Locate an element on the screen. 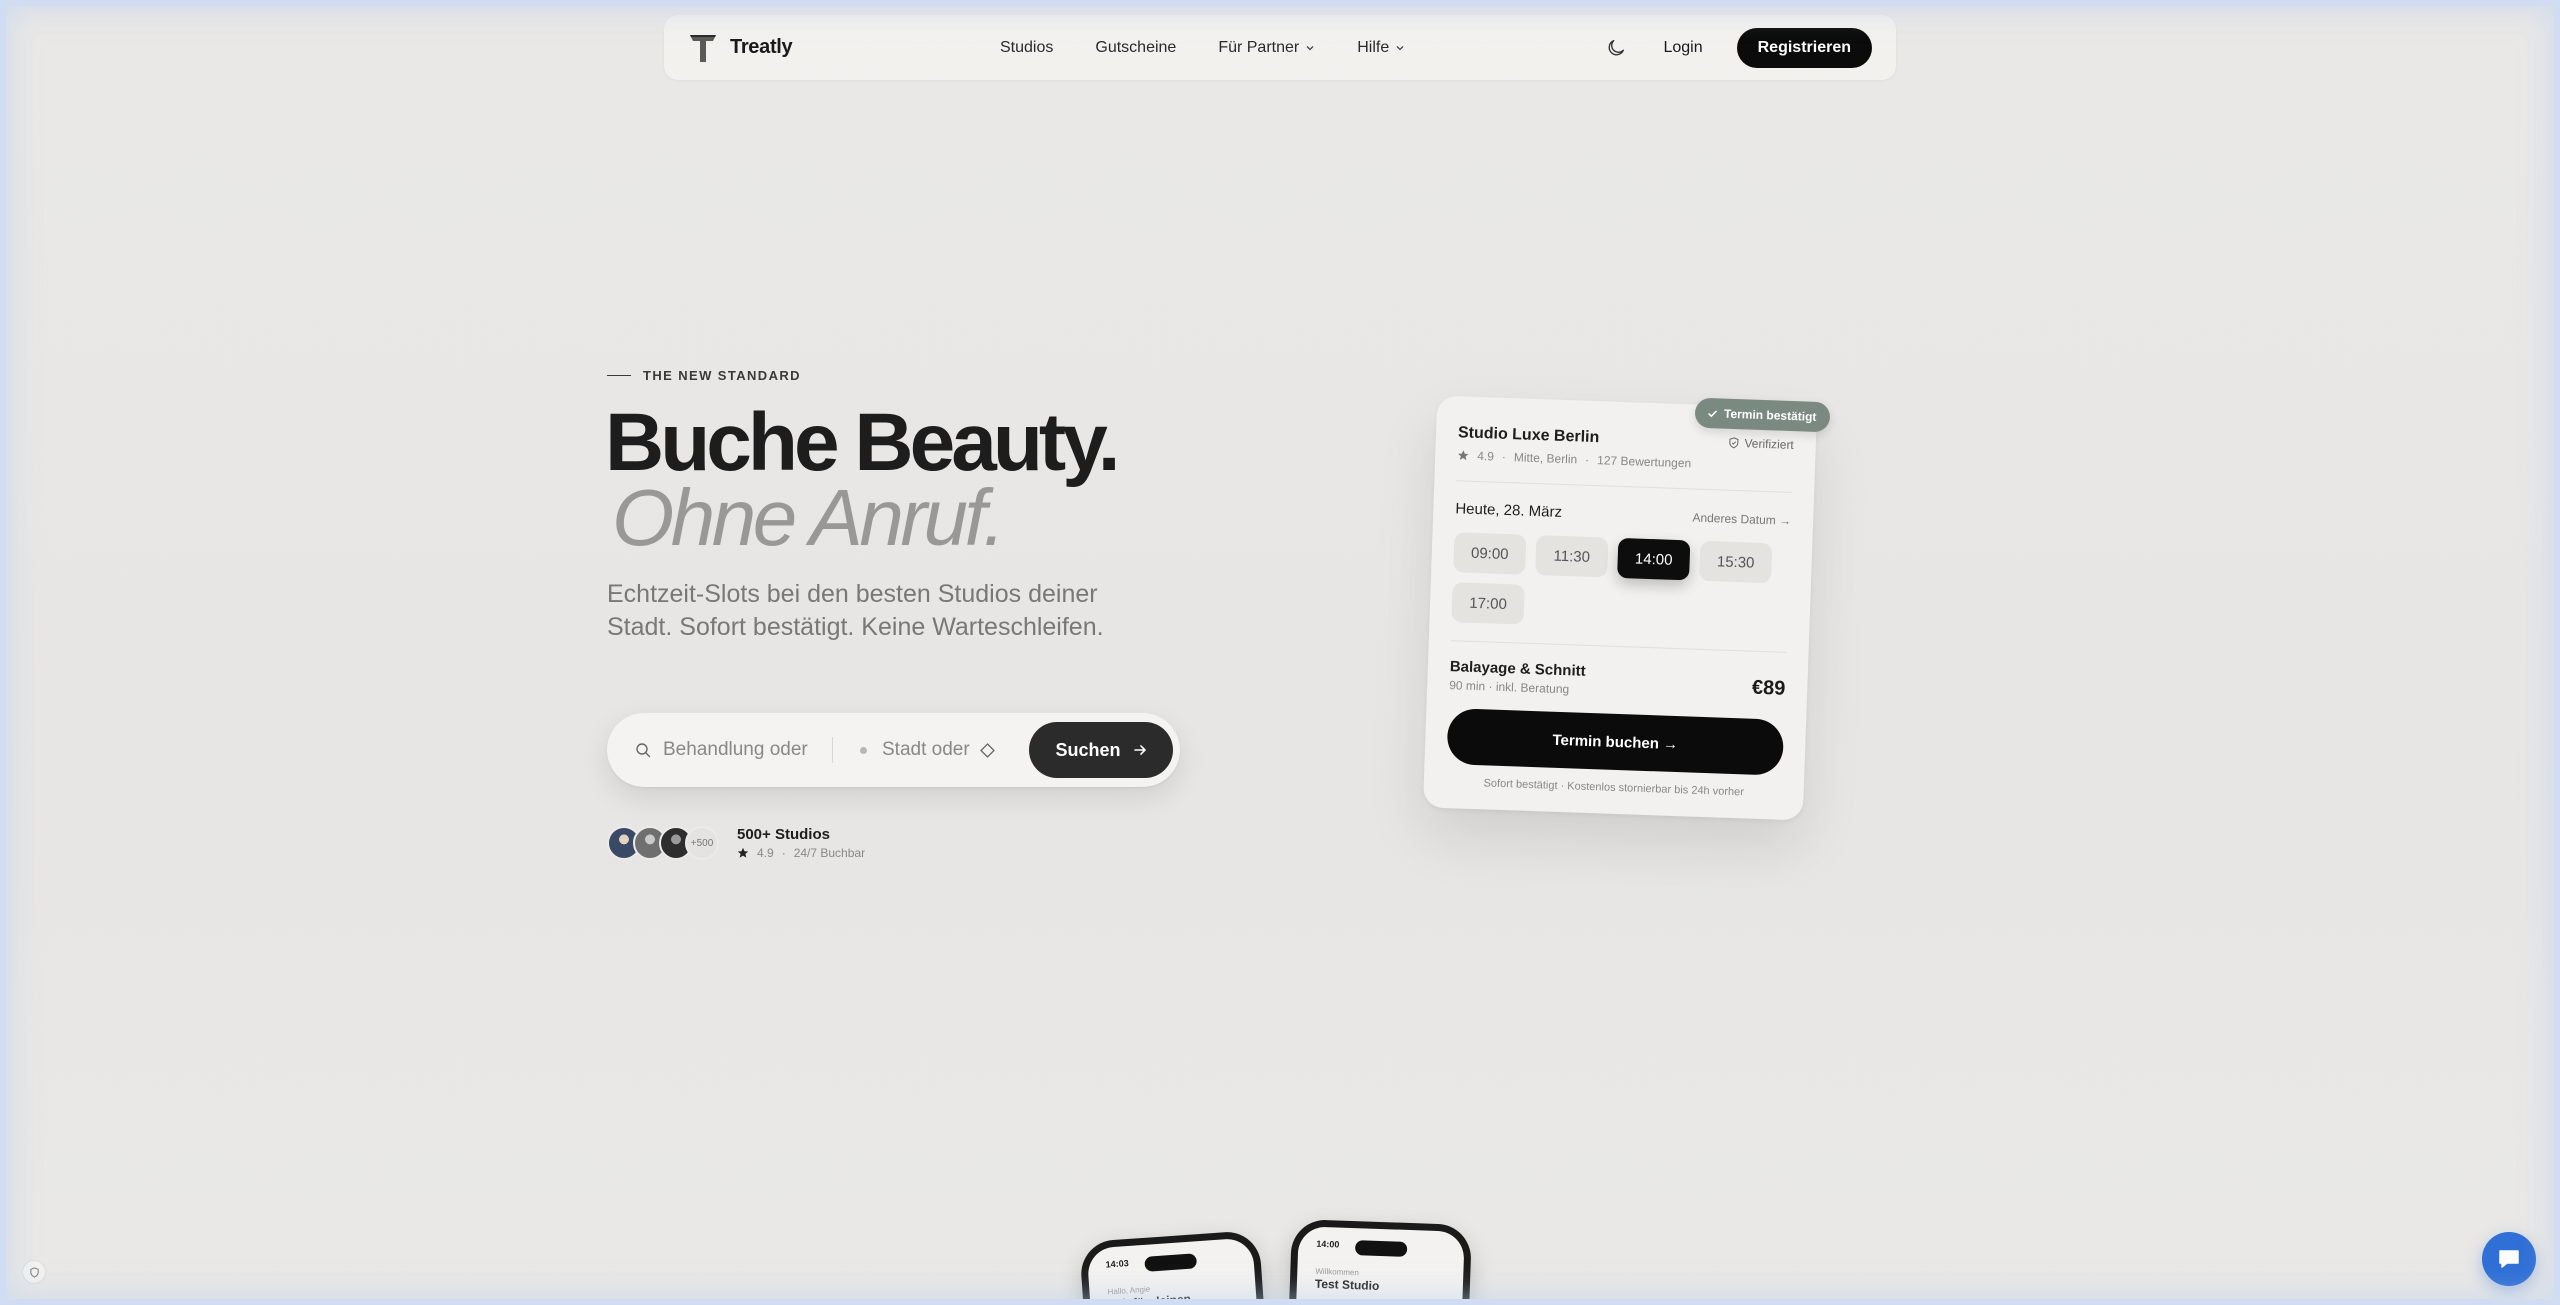 This screenshot has height=1305, width=2560. nav-actions: Login Registrieren is located at coordinates (1738, 47).